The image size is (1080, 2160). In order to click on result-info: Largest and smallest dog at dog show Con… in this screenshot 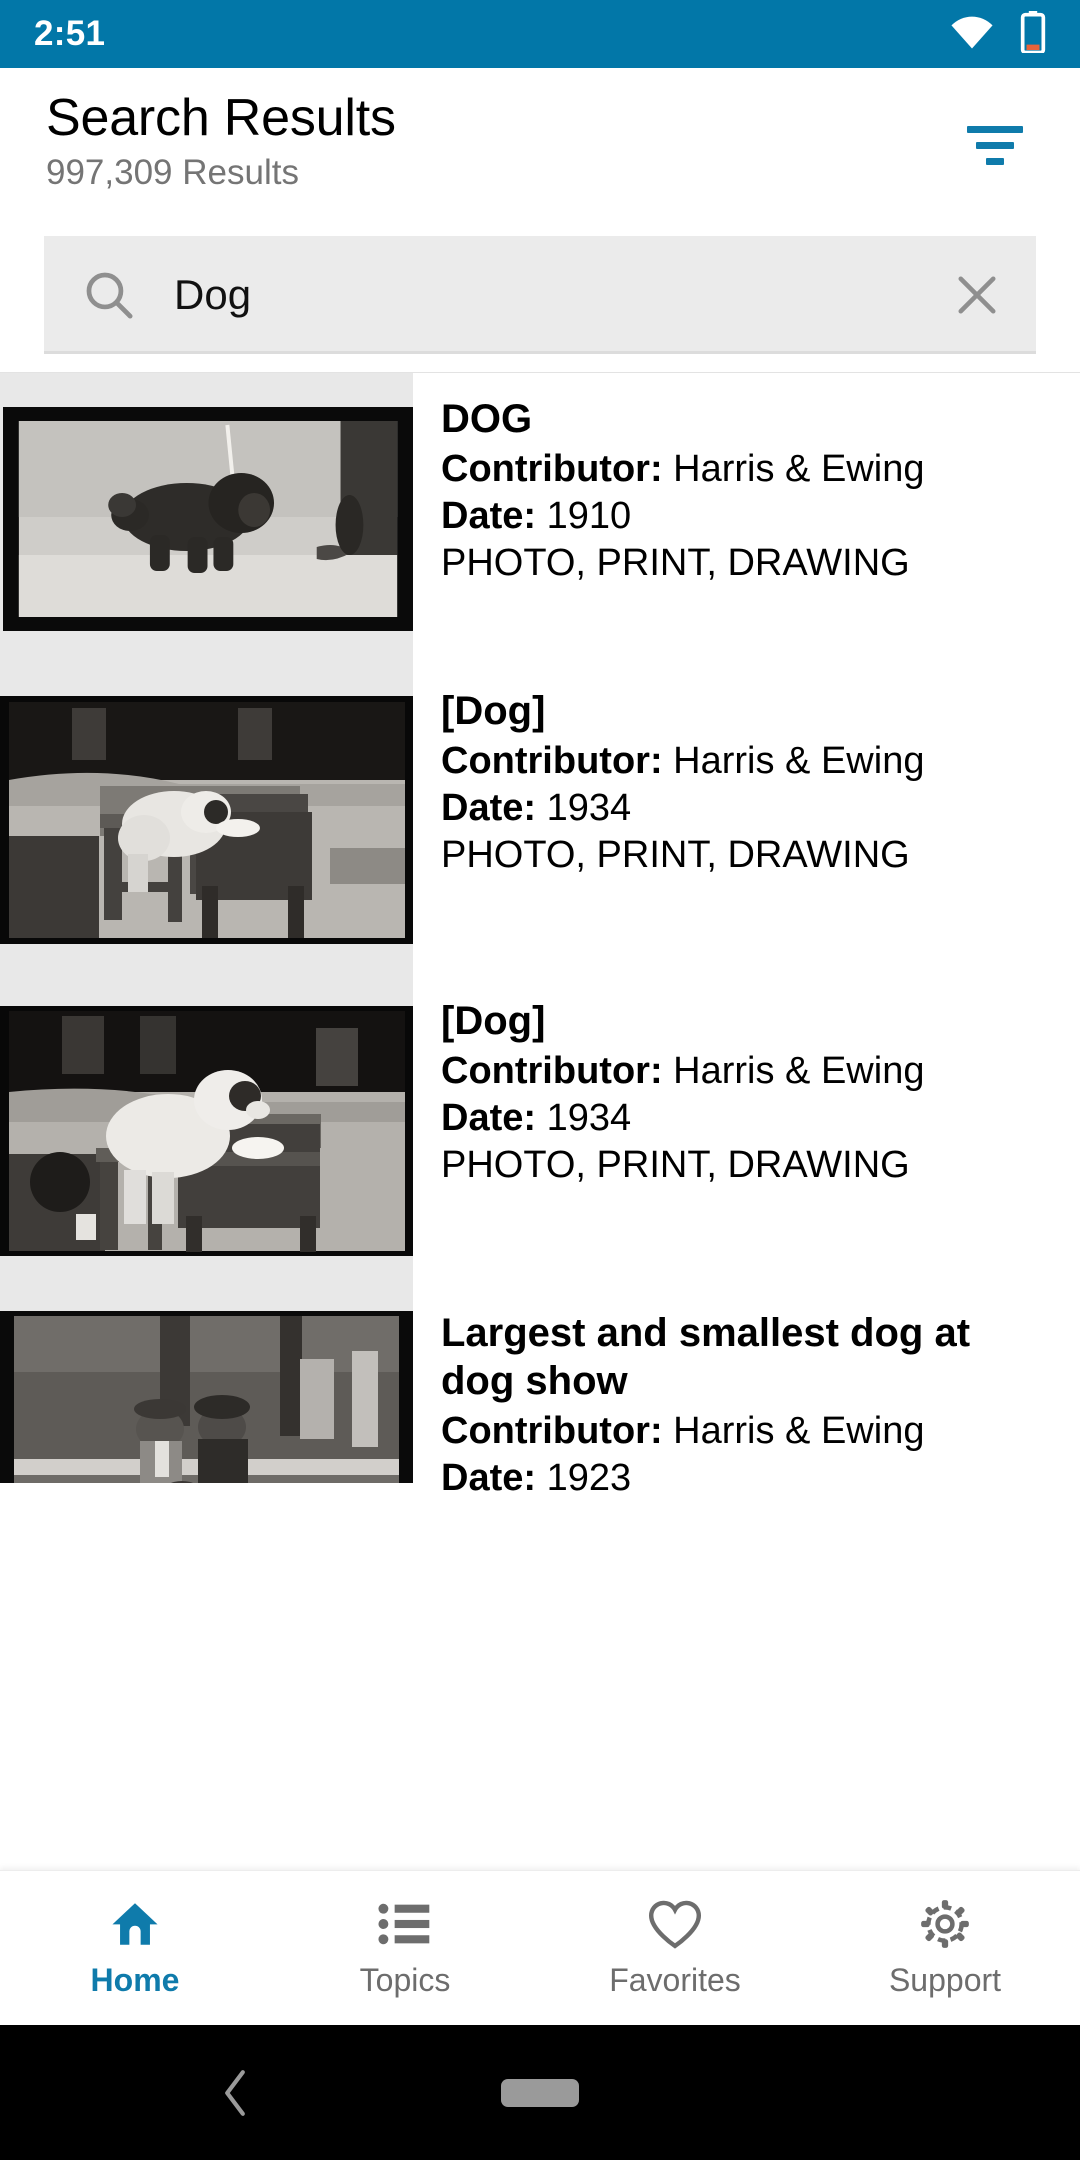, I will do `click(746, 1393)`.